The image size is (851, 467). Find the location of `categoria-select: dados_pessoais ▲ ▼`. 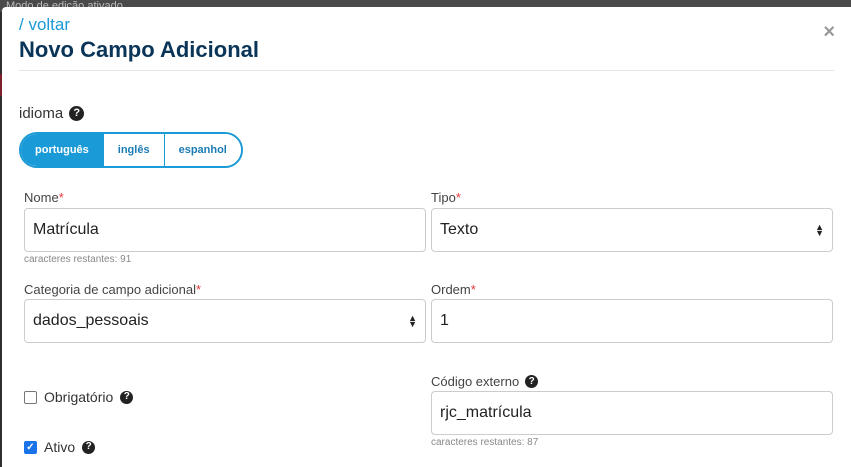

categoria-select: dados_pessoais ▲ ▼ is located at coordinates (225, 321).